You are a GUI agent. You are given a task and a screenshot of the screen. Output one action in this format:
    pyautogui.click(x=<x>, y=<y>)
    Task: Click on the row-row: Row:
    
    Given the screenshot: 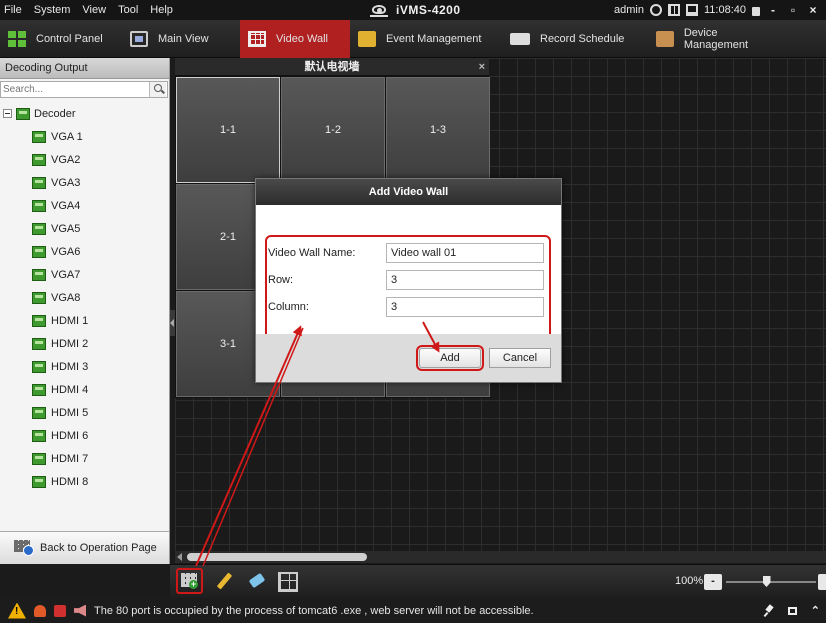 What is the action you would take?
    pyautogui.click(x=409, y=280)
    